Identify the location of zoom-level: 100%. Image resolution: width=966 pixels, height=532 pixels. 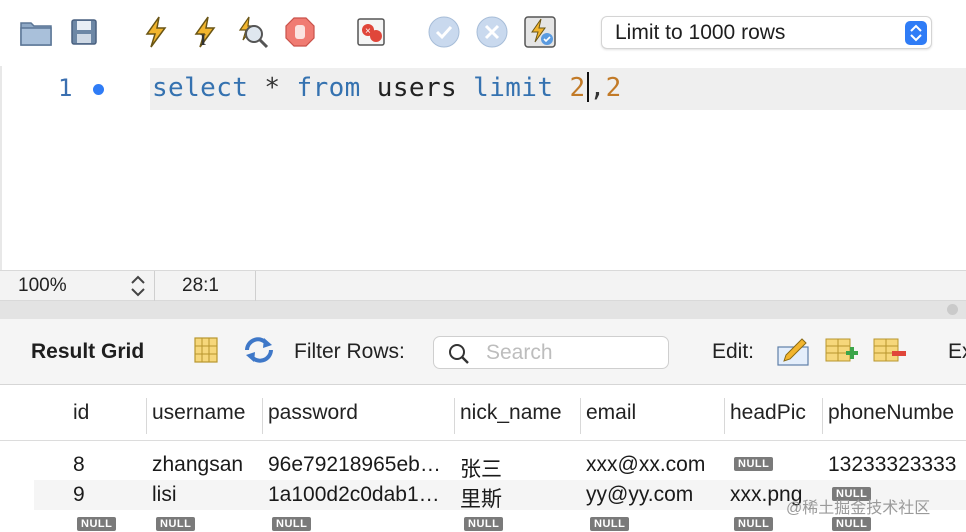
(42, 286).